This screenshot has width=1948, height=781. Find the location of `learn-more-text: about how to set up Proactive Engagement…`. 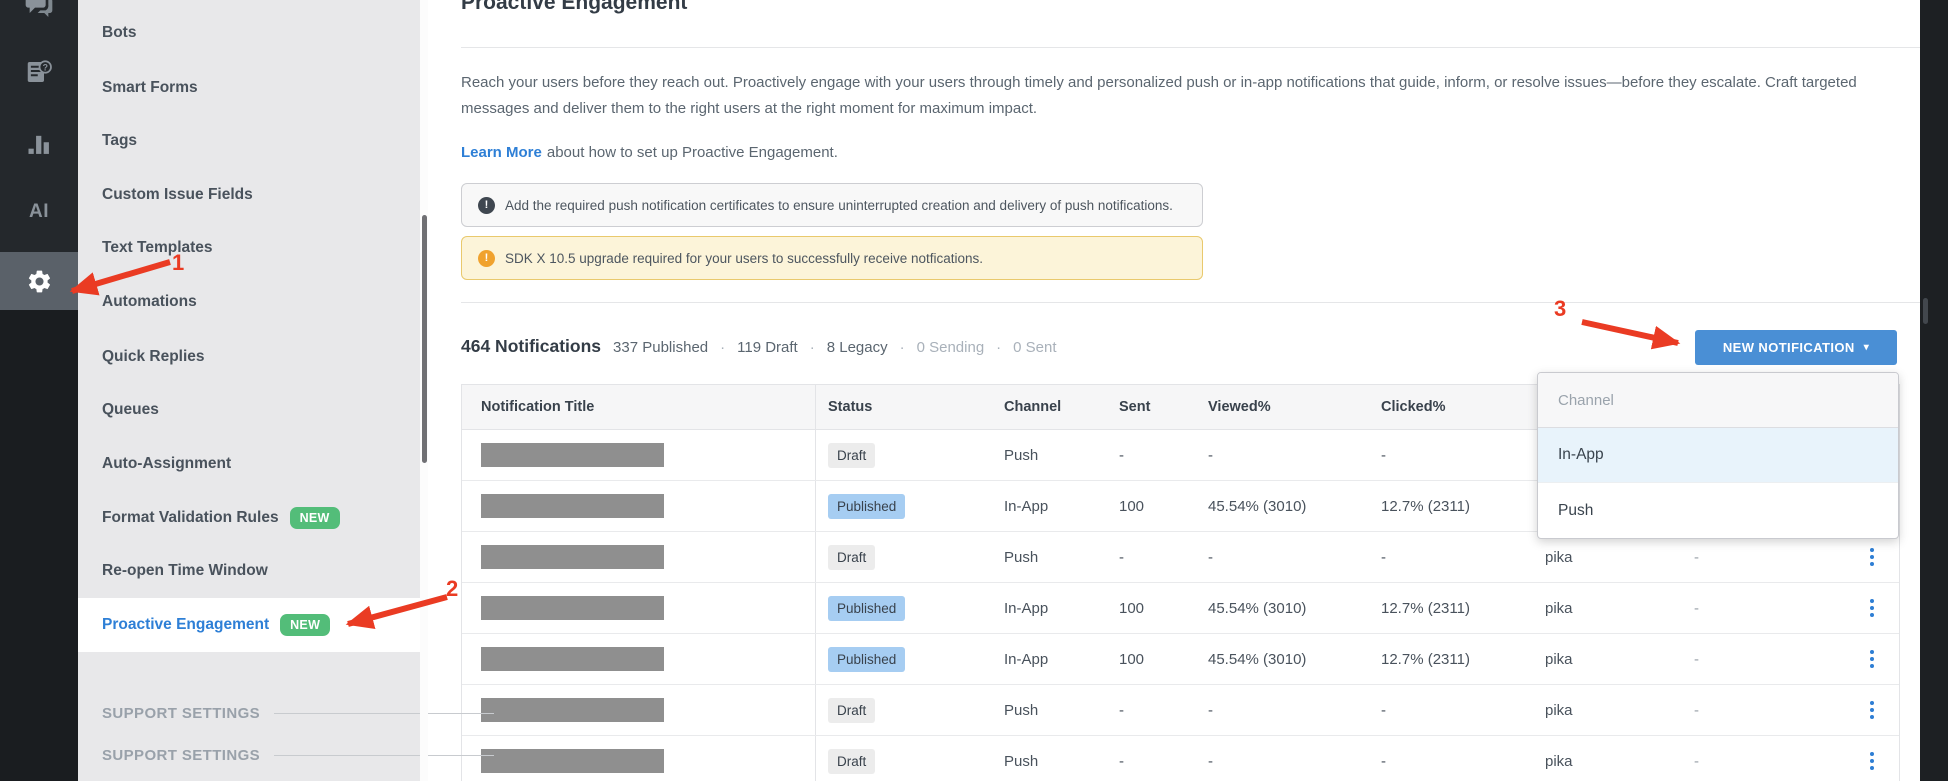

learn-more-text: about how to set up Proactive Engagement… is located at coordinates (692, 152).